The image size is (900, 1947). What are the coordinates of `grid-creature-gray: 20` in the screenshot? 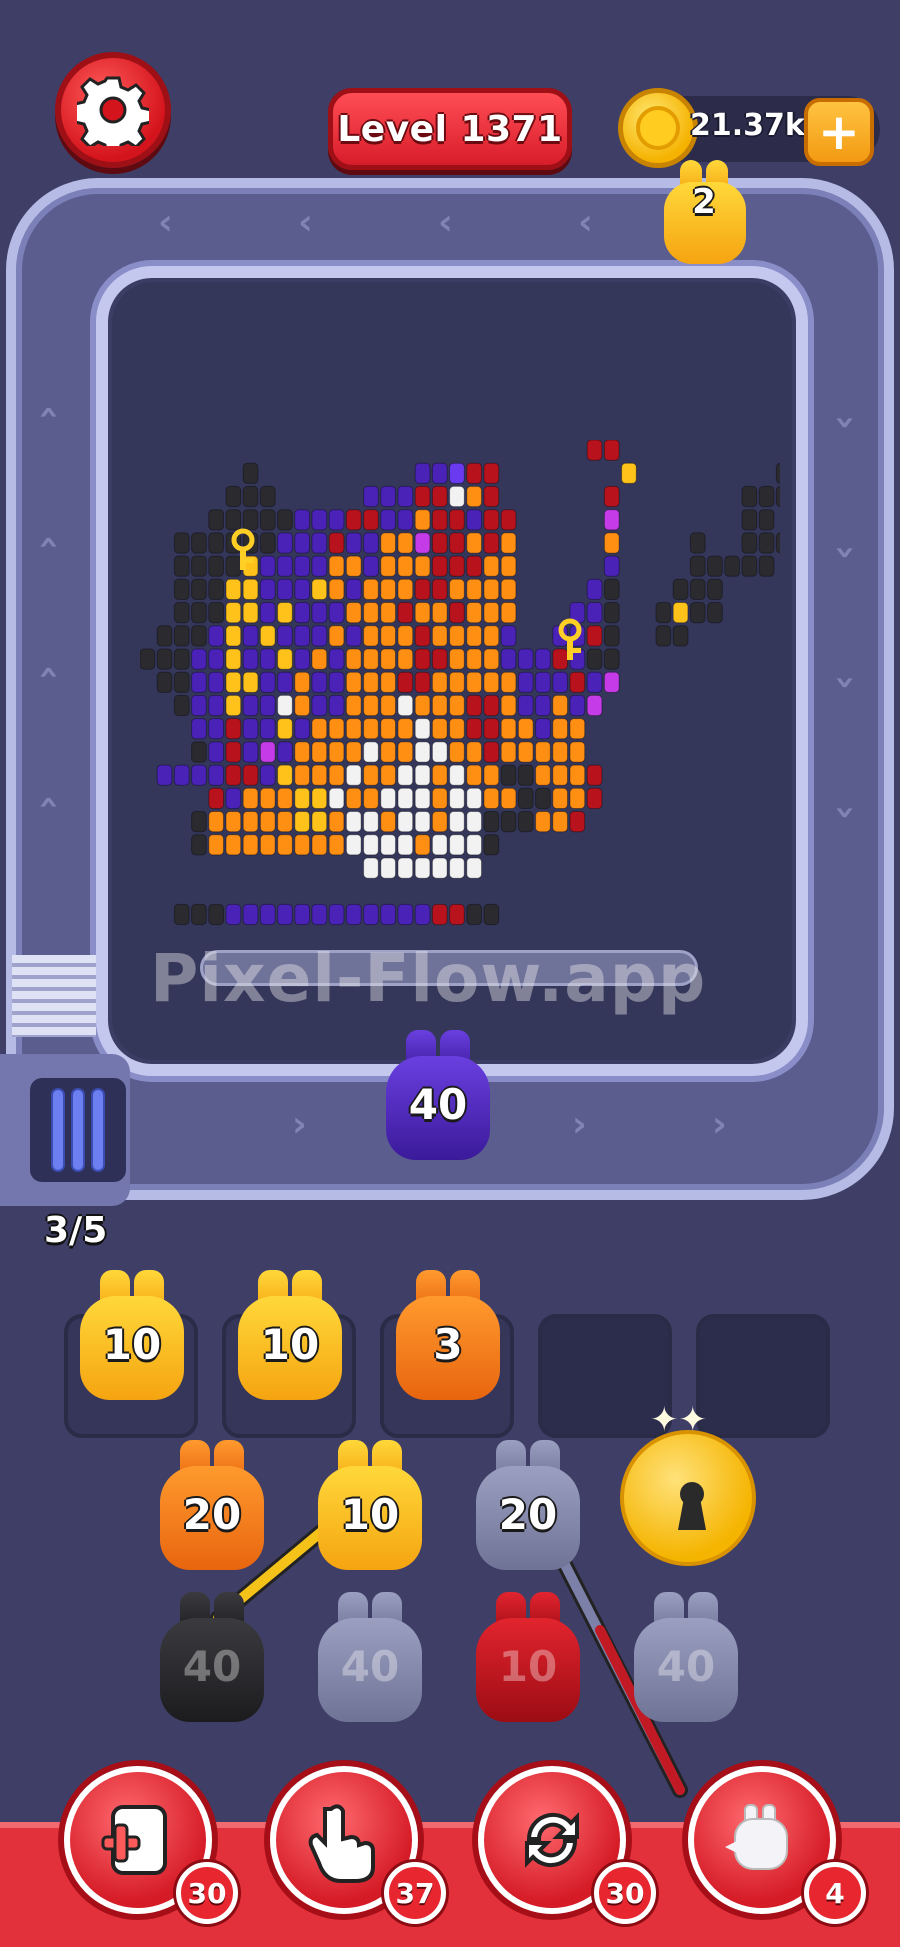 It's located at (528, 1506).